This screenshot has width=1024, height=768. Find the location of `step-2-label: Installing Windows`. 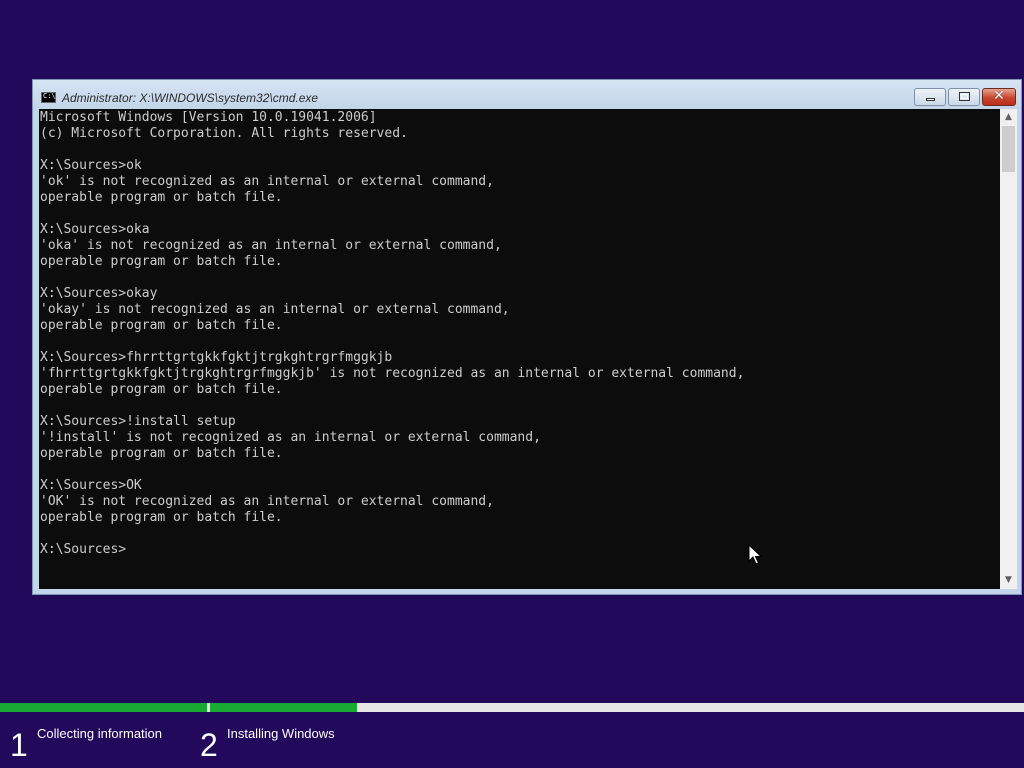

step-2-label: Installing Windows is located at coordinates (281, 733).